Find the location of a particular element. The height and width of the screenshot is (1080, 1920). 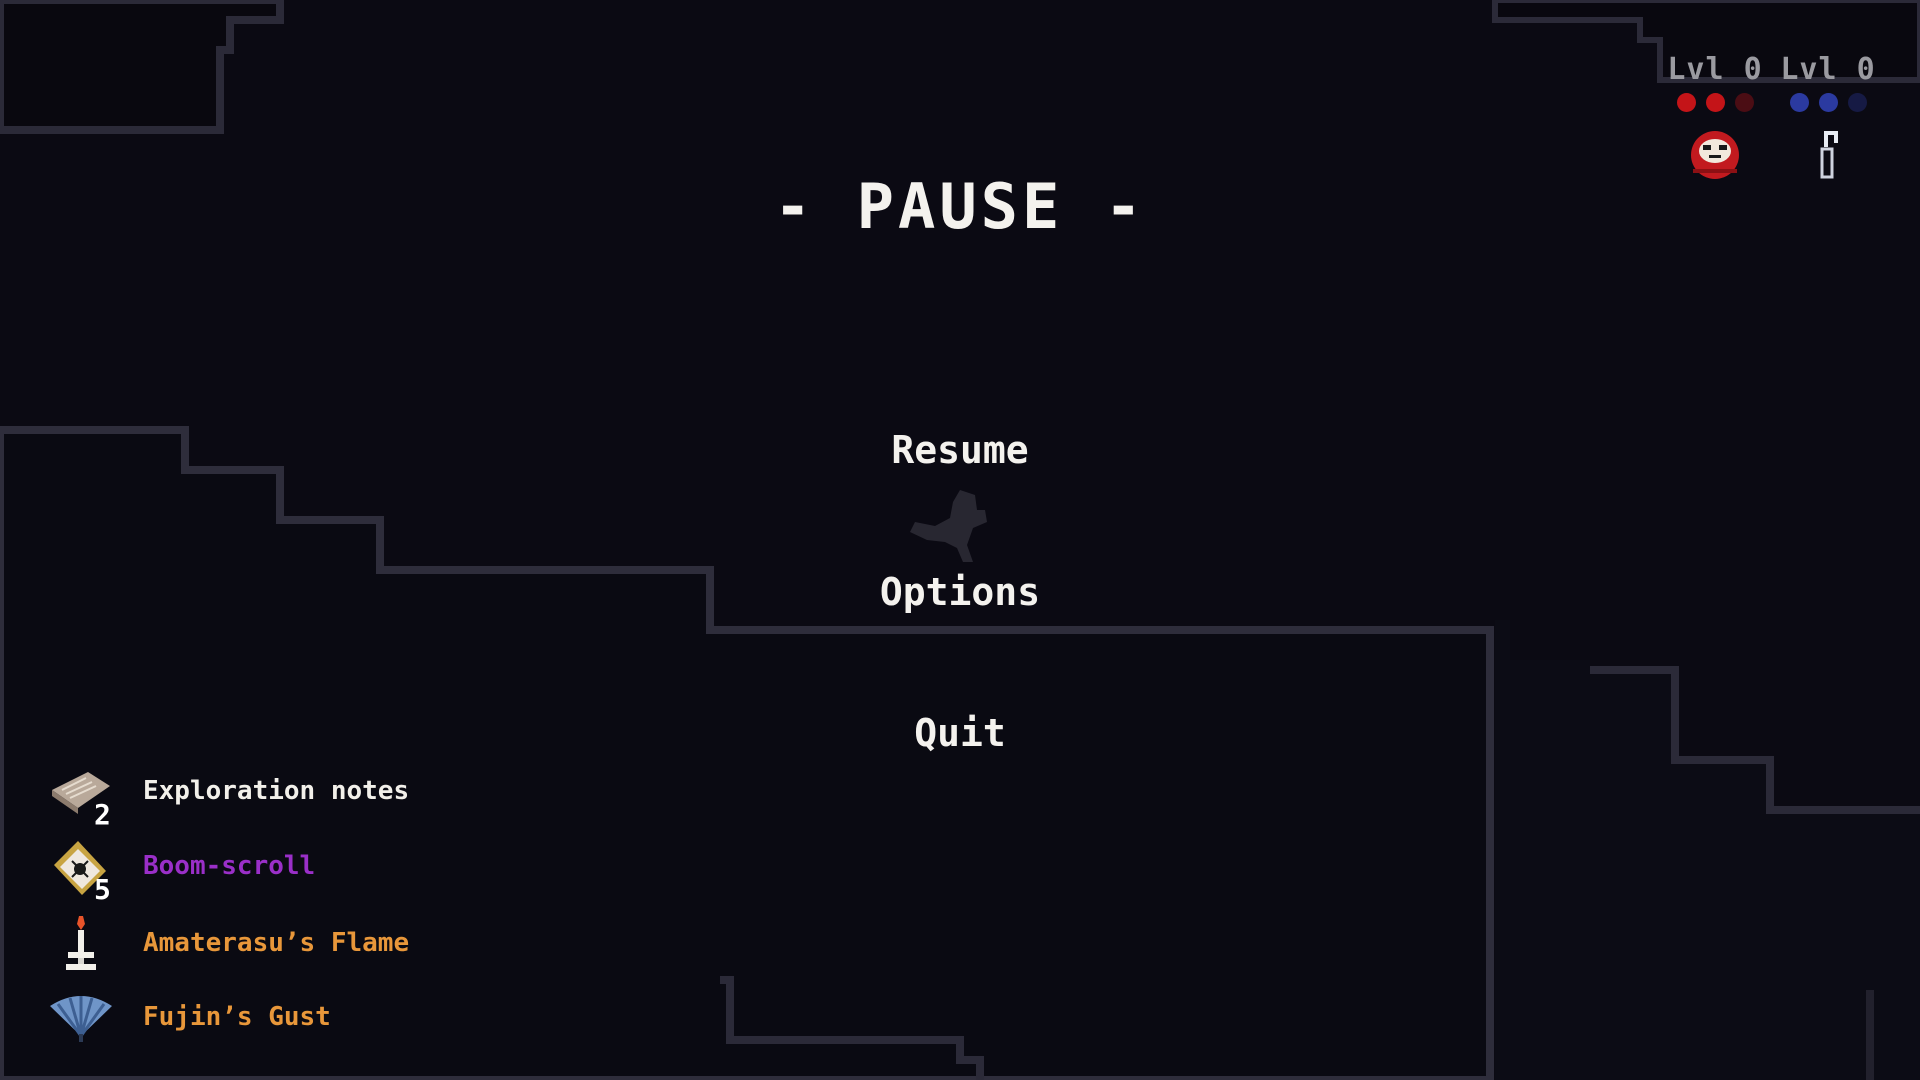

options-button: Options is located at coordinates (960, 592).